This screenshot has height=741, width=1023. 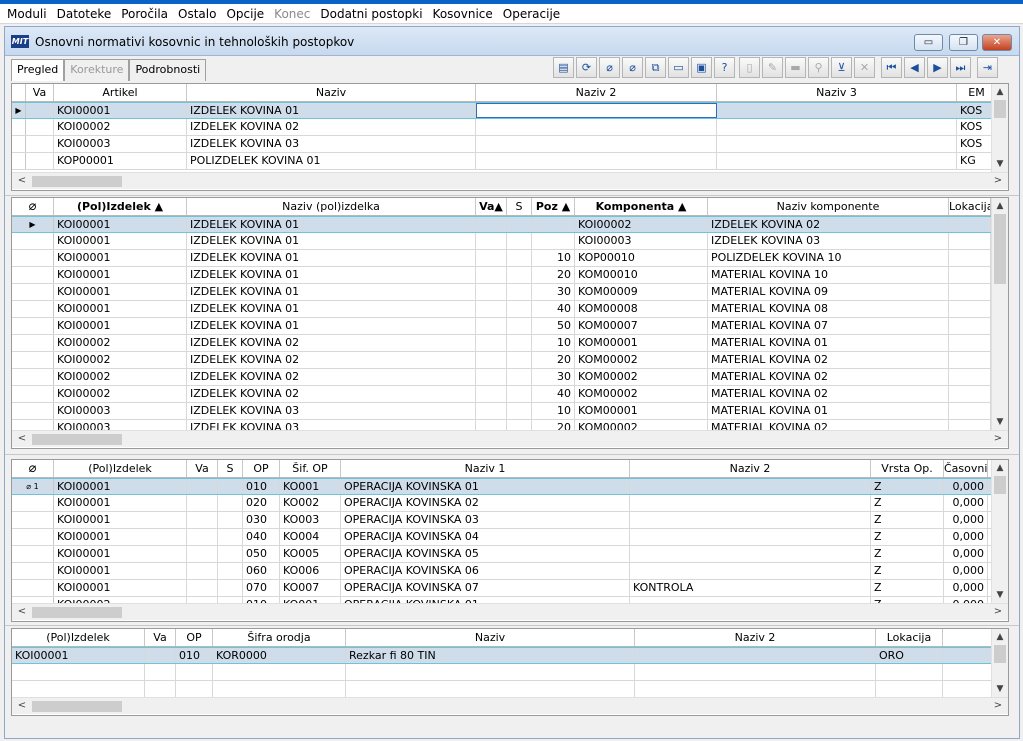 I want to click on table-cell: KOI00002, so click(x=120, y=394).